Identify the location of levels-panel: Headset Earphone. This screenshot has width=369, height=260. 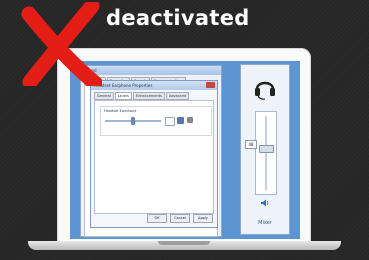
(154, 157).